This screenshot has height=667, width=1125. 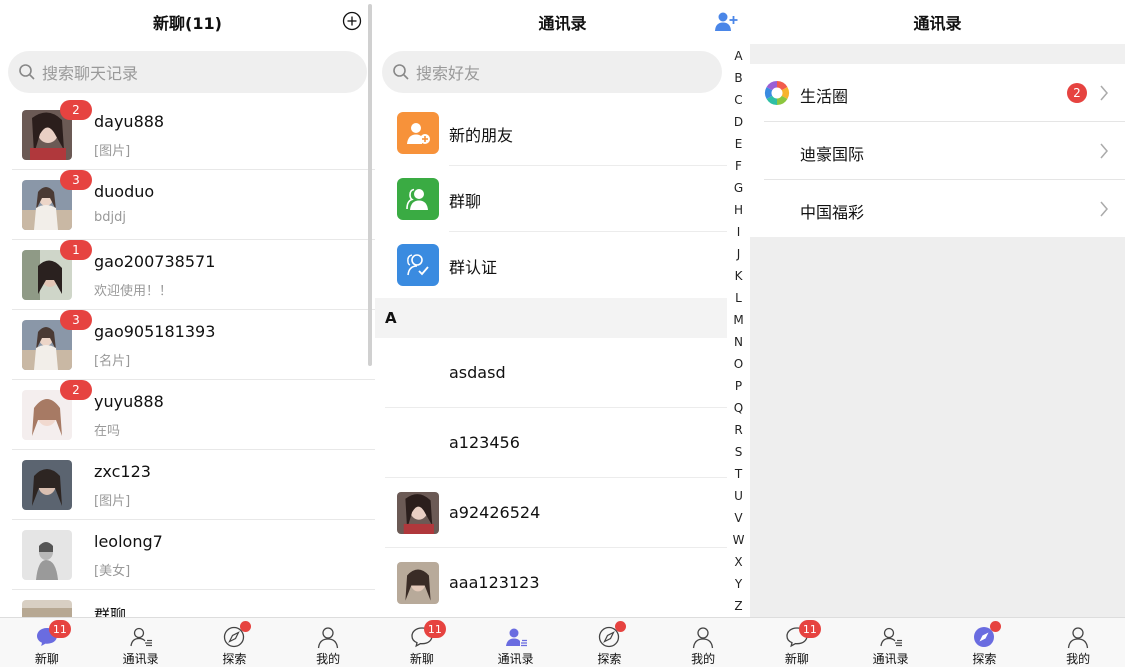 What do you see at coordinates (739, 540) in the screenshot?
I see `alphabet-letter: W` at bounding box center [739, 540].